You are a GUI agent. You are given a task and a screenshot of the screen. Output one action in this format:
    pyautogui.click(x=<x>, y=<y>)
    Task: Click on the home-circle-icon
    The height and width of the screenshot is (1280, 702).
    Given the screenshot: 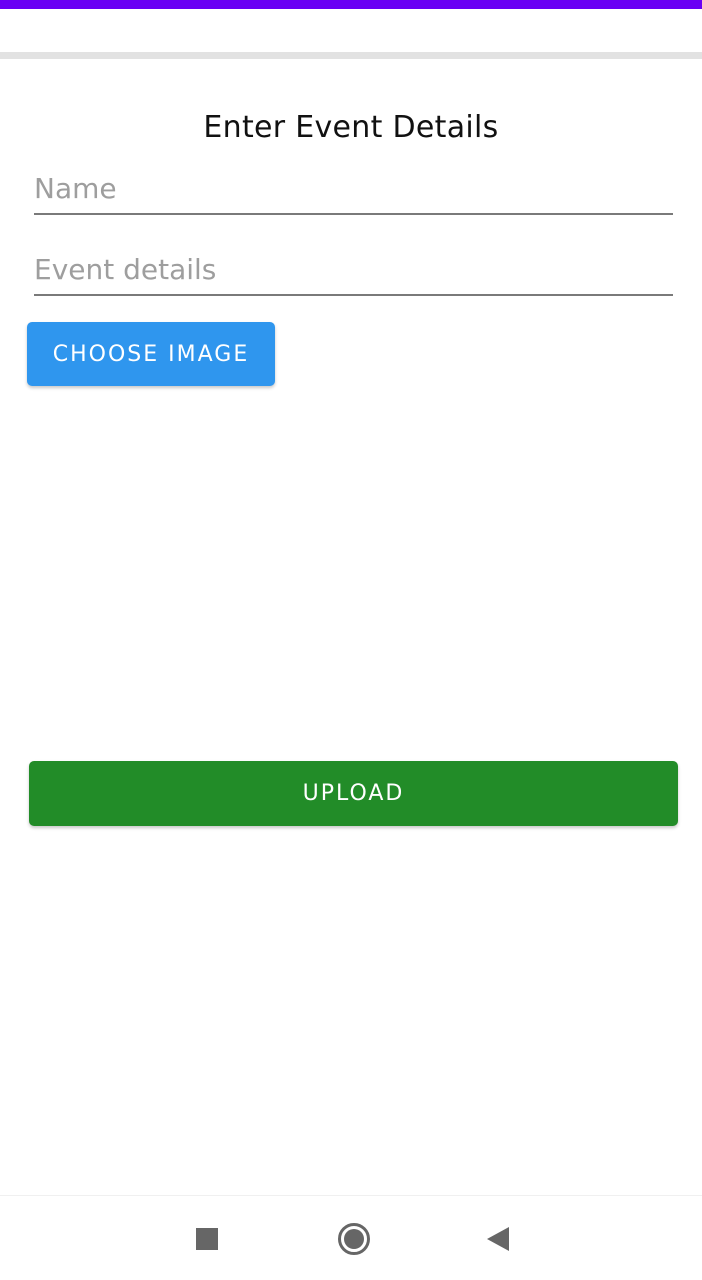 What is the action you would take?
    pyautogui.click(x=354, y=1239)
    